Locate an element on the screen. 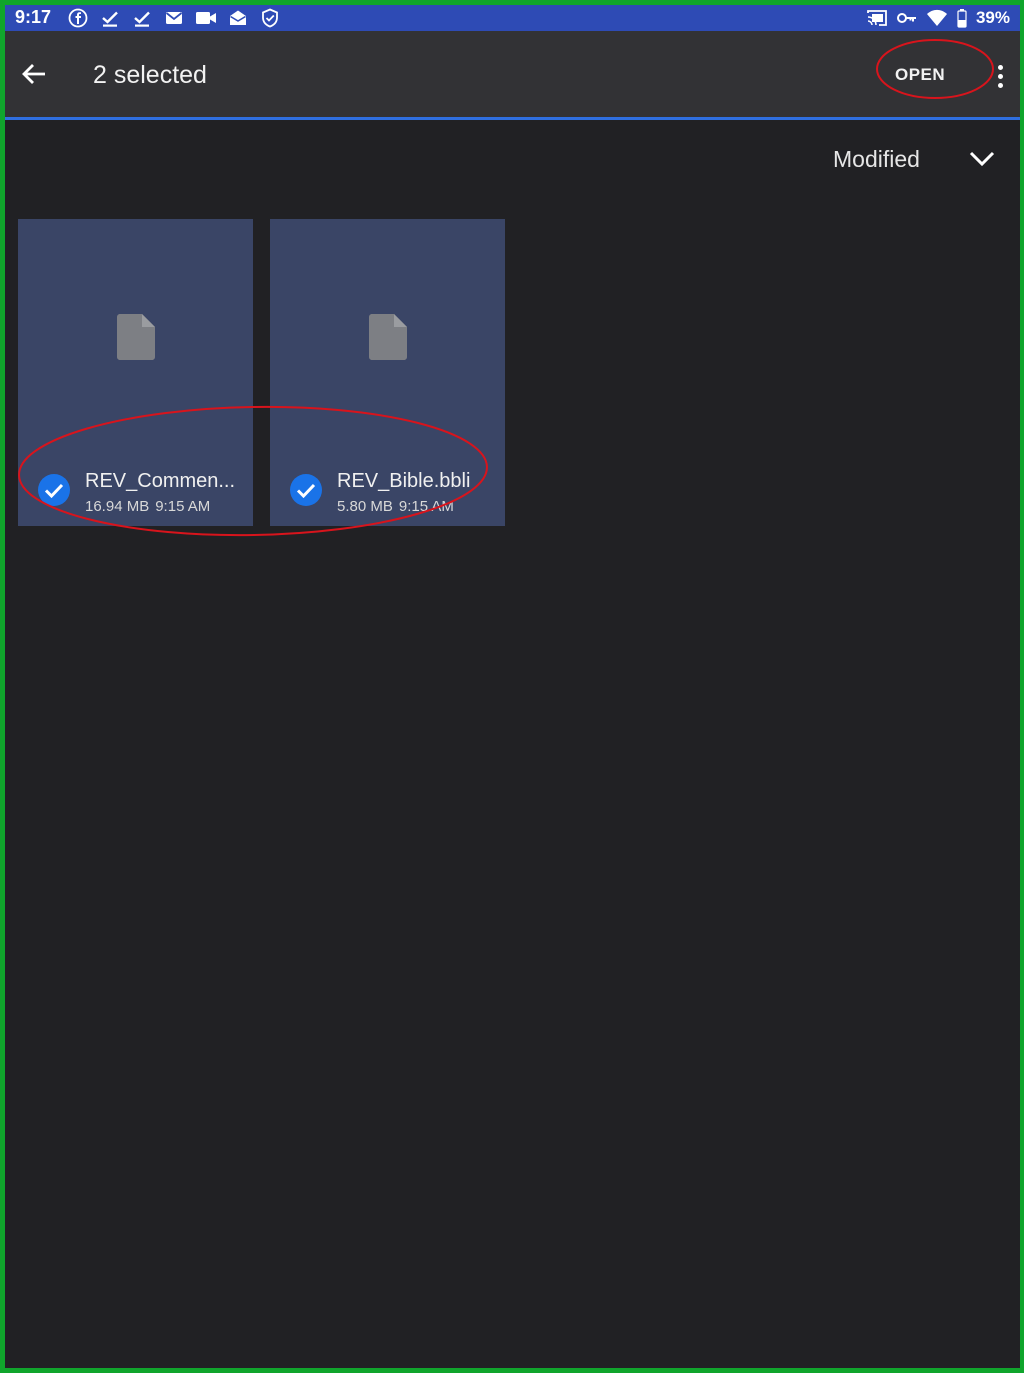  battery-percent: 39% is located at coordinates (992, 17).